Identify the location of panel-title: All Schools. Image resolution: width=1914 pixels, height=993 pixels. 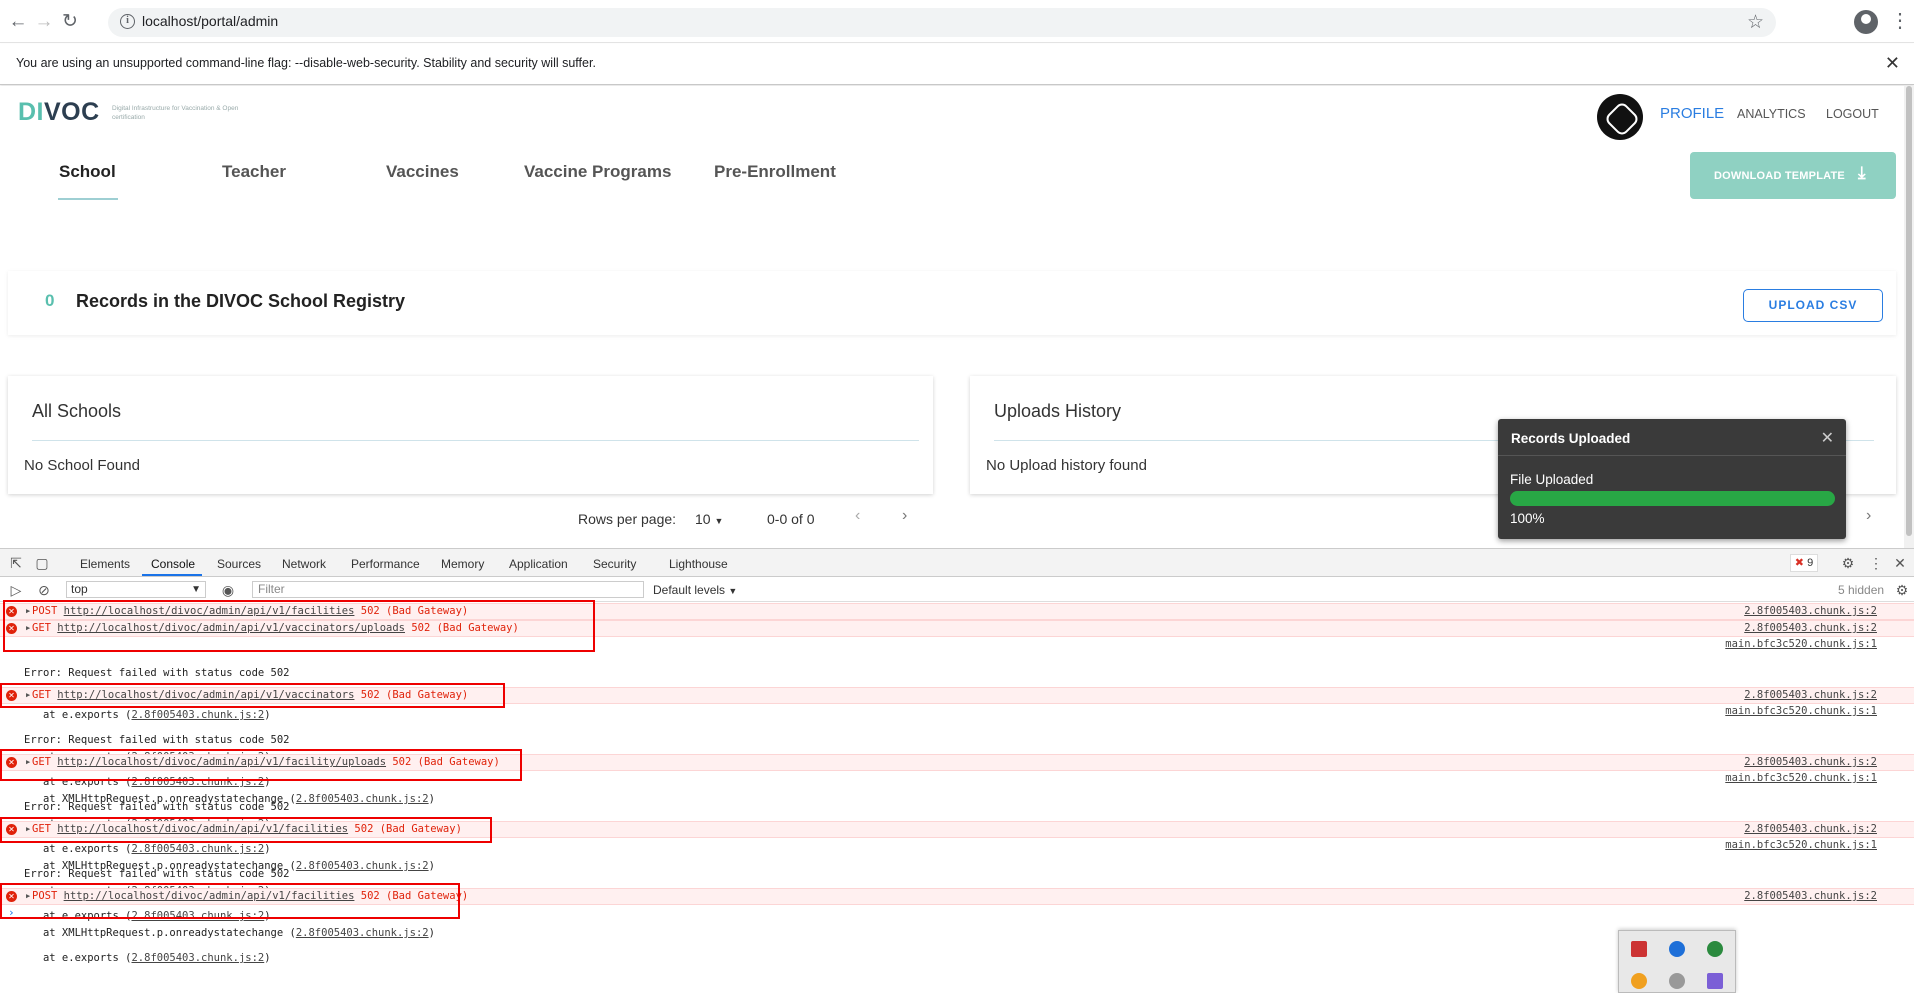
(77, 411).